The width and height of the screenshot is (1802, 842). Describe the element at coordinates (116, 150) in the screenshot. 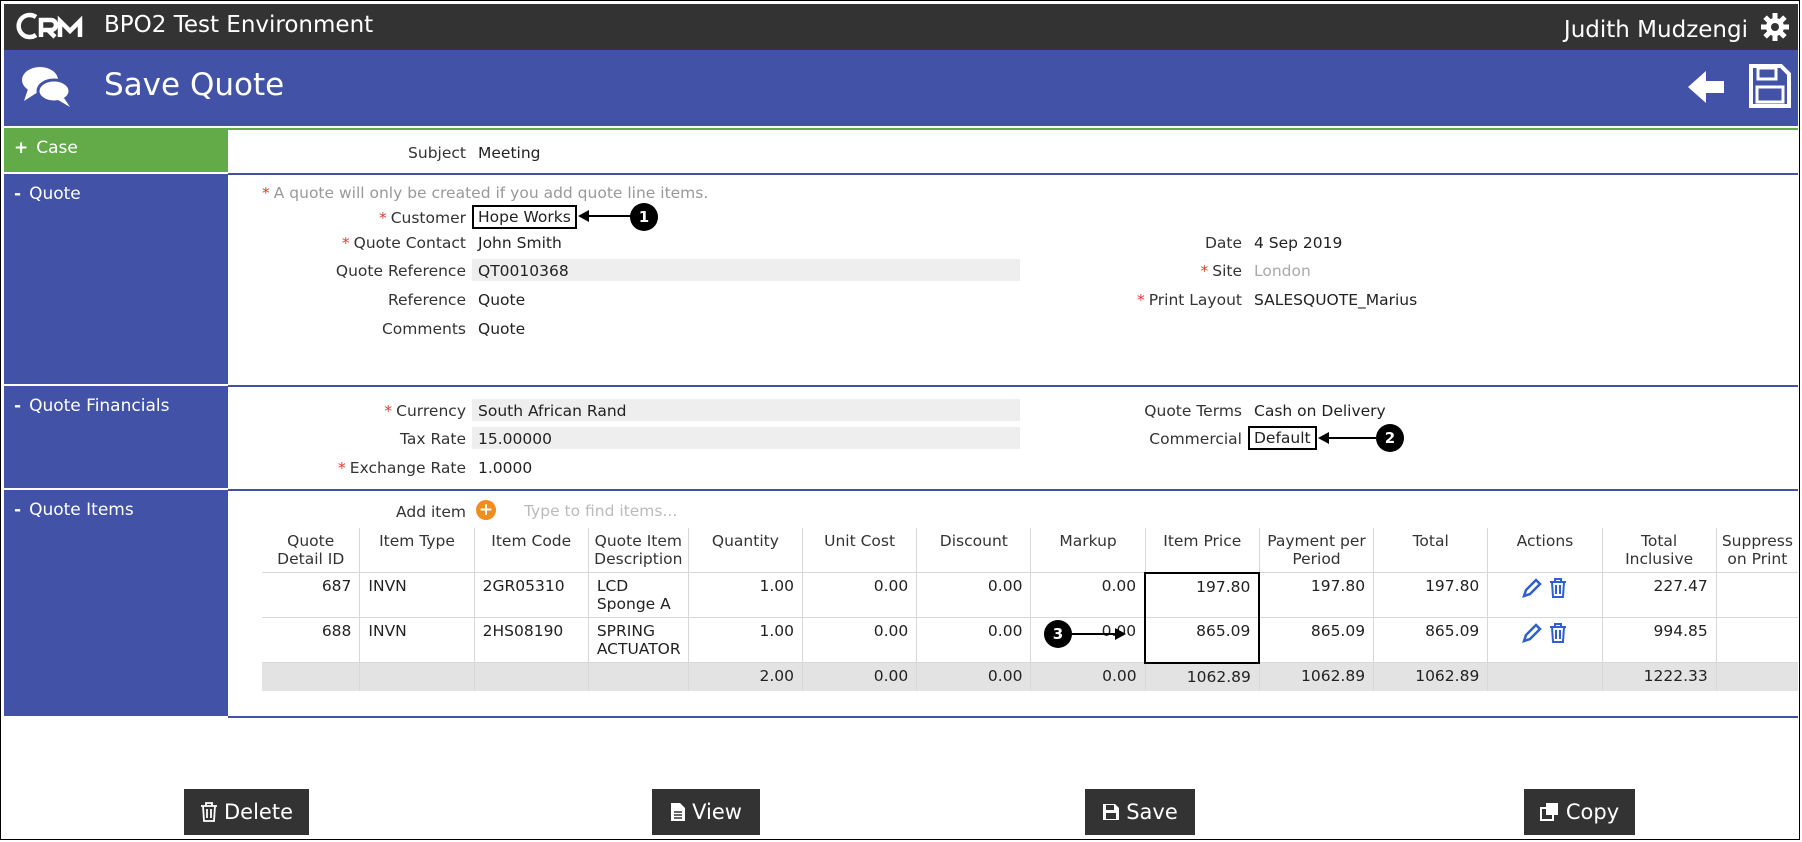

I see `section-toggle-case: + Case` at that location.